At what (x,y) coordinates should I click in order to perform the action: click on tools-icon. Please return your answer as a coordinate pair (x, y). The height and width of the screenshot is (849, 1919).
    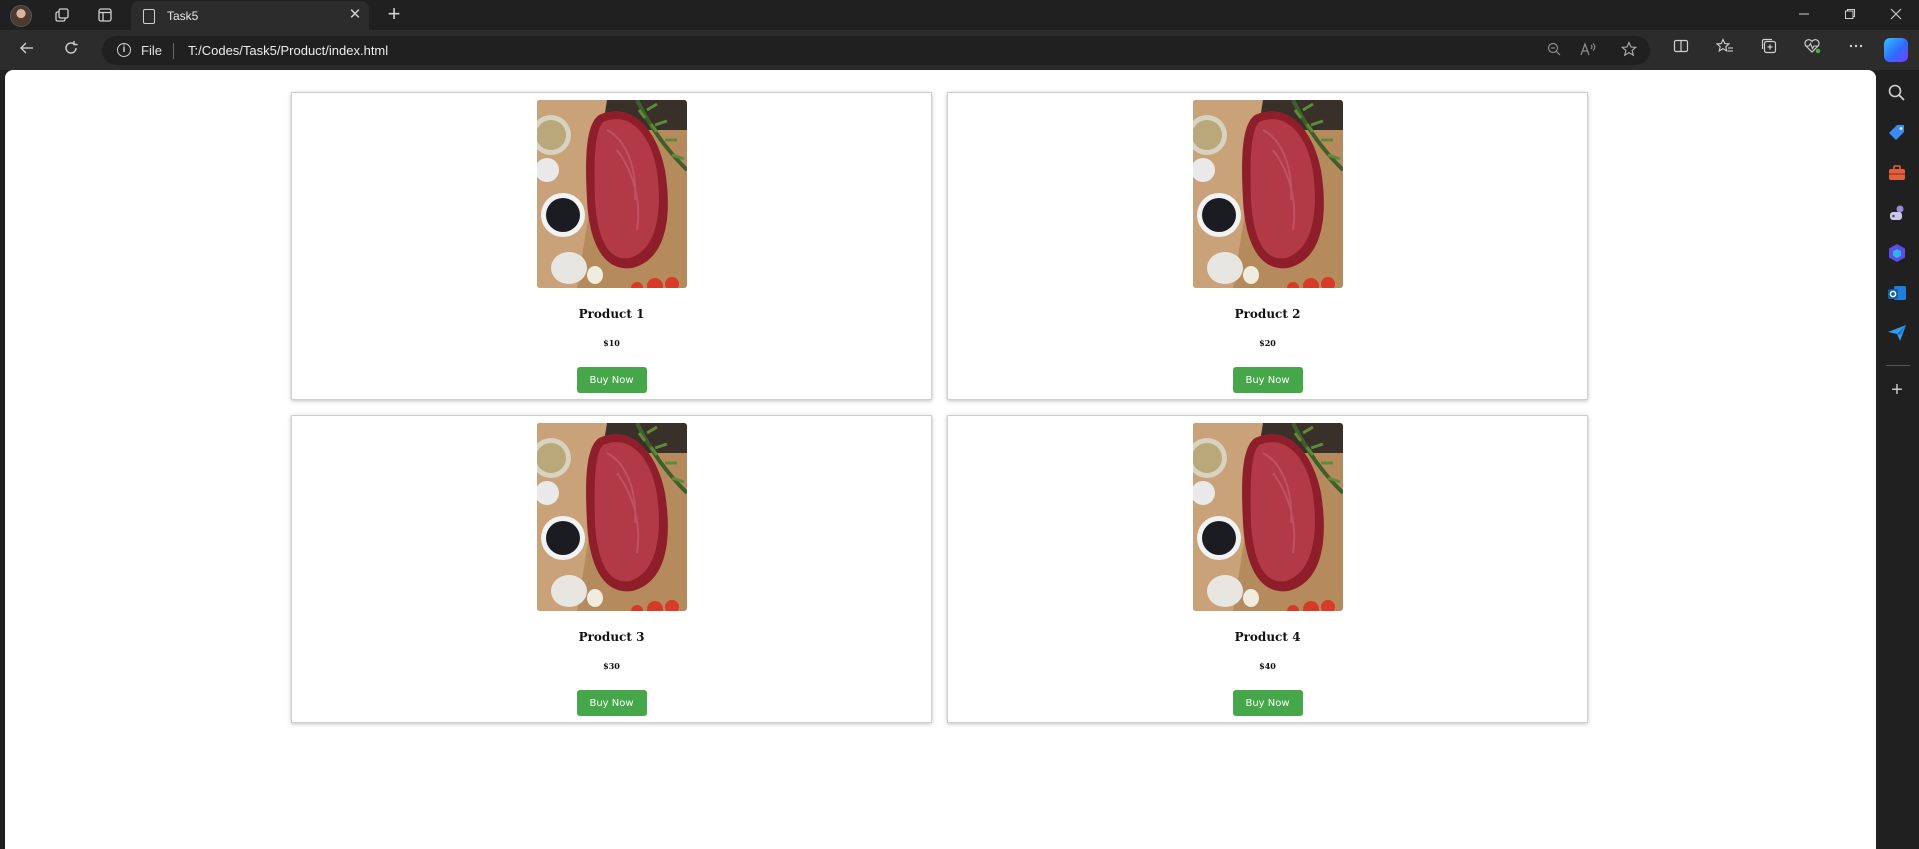
    Looking at the image, I should click on (1897, 173).